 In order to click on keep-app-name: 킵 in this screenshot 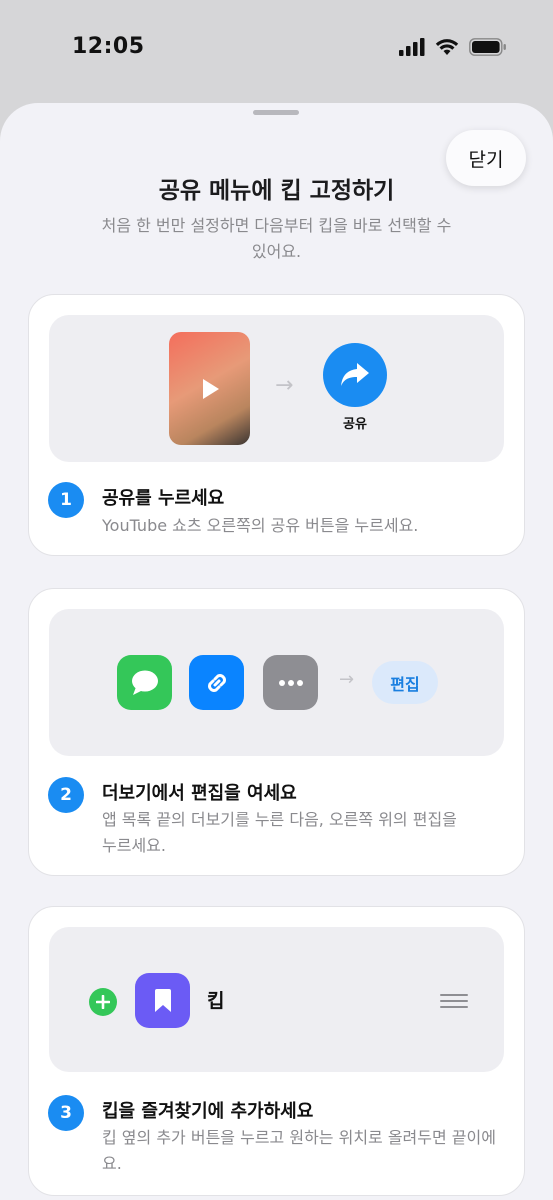, I will do `click(216, 1001)`.